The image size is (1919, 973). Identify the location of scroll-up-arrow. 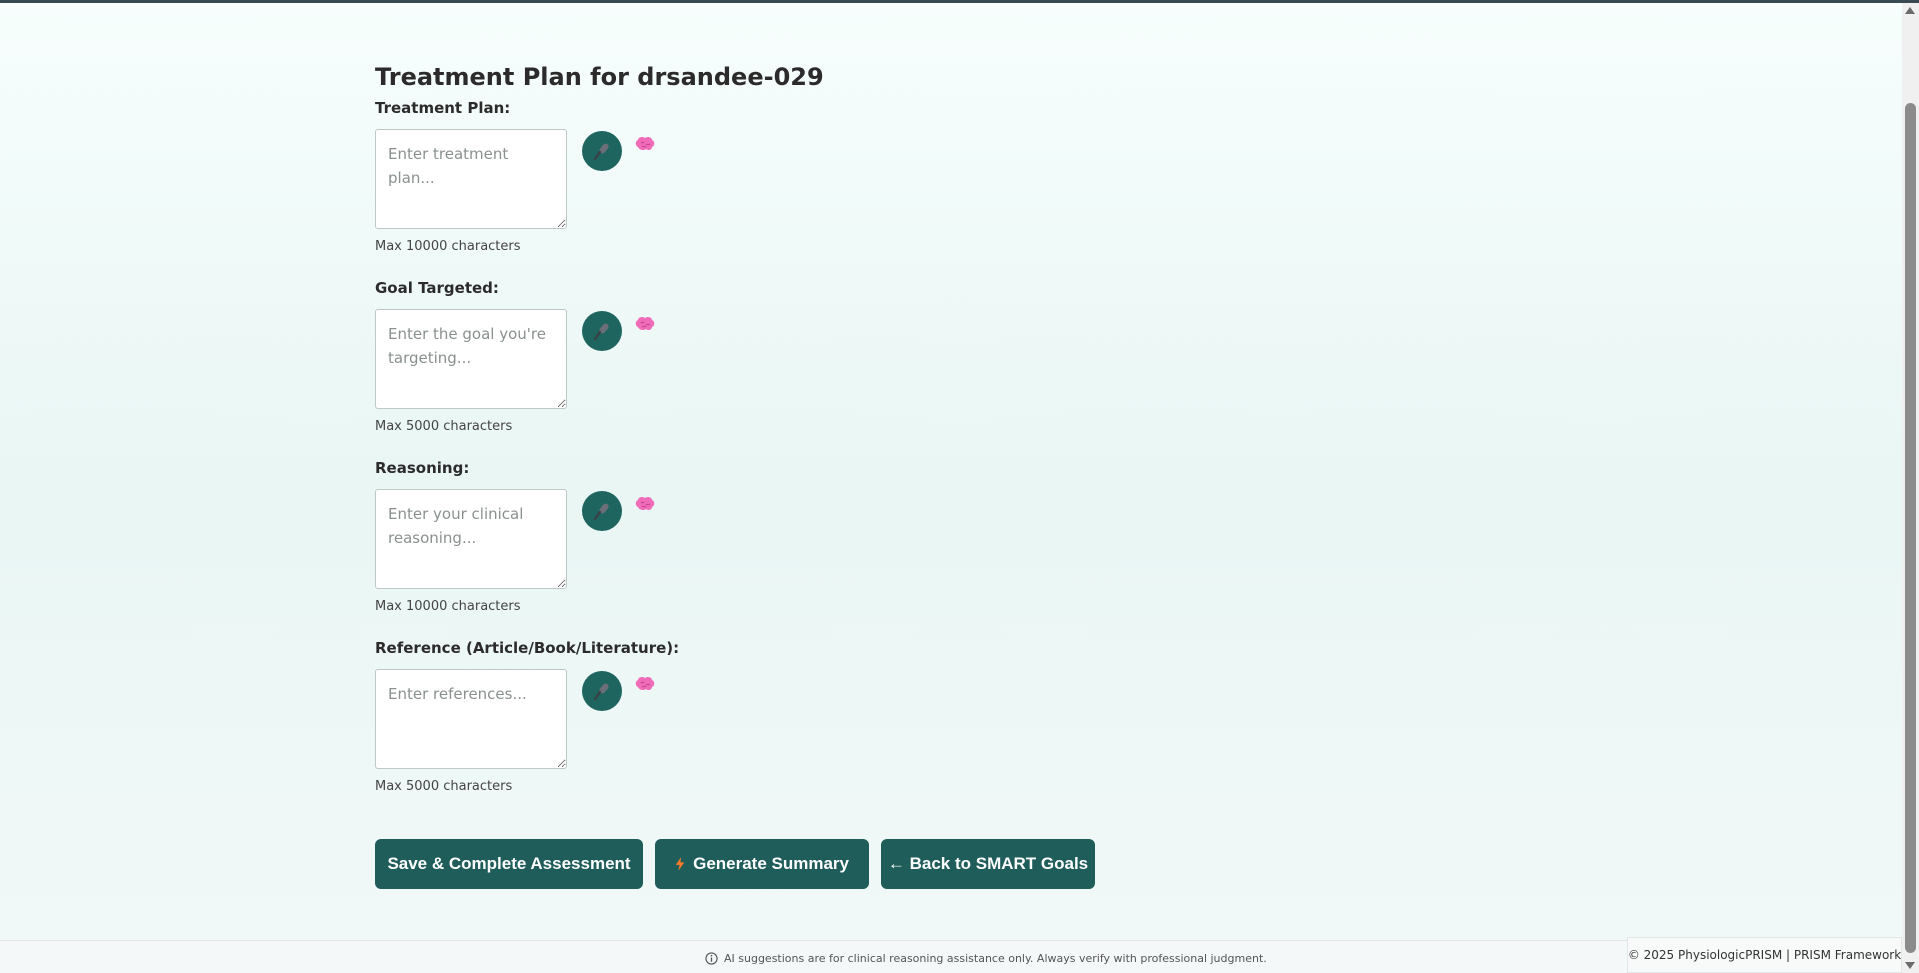
(1910, 10).